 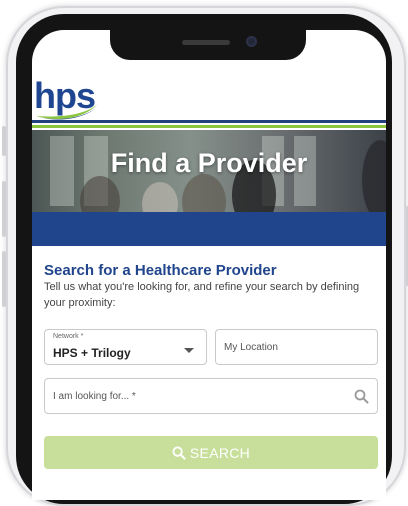 I want to click on location-input: My Location, so click(x=296, y=347).